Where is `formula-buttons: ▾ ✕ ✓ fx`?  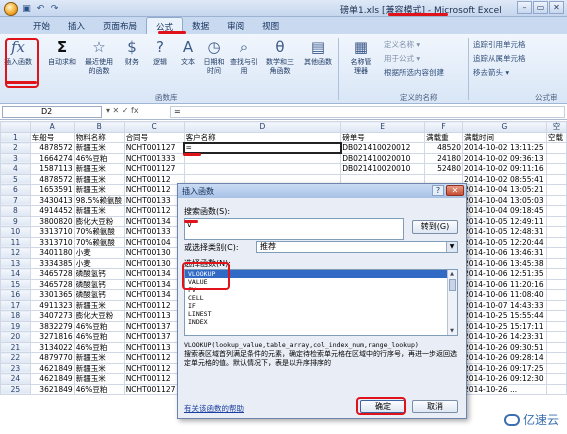 formula-buttons: ▾ ✕ ✓ fx is located at coordinates (122, 110).